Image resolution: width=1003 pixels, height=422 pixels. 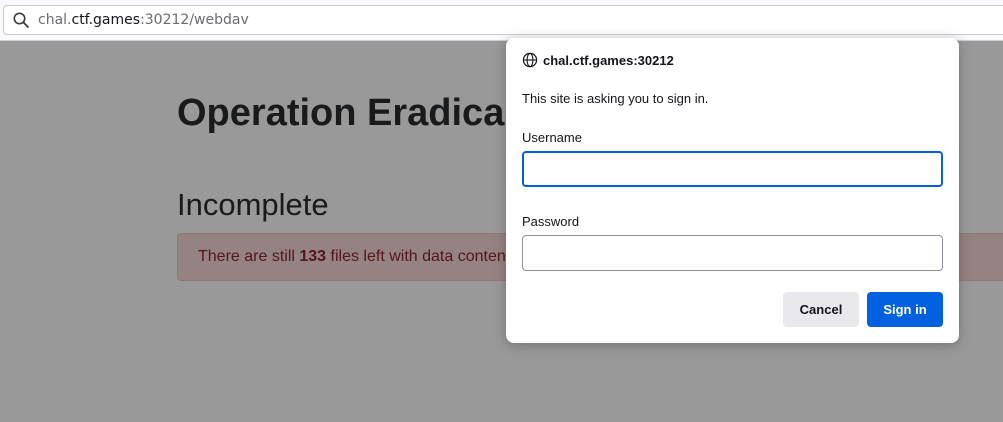 I want to click on search-icon, so click(x=21, y=20).